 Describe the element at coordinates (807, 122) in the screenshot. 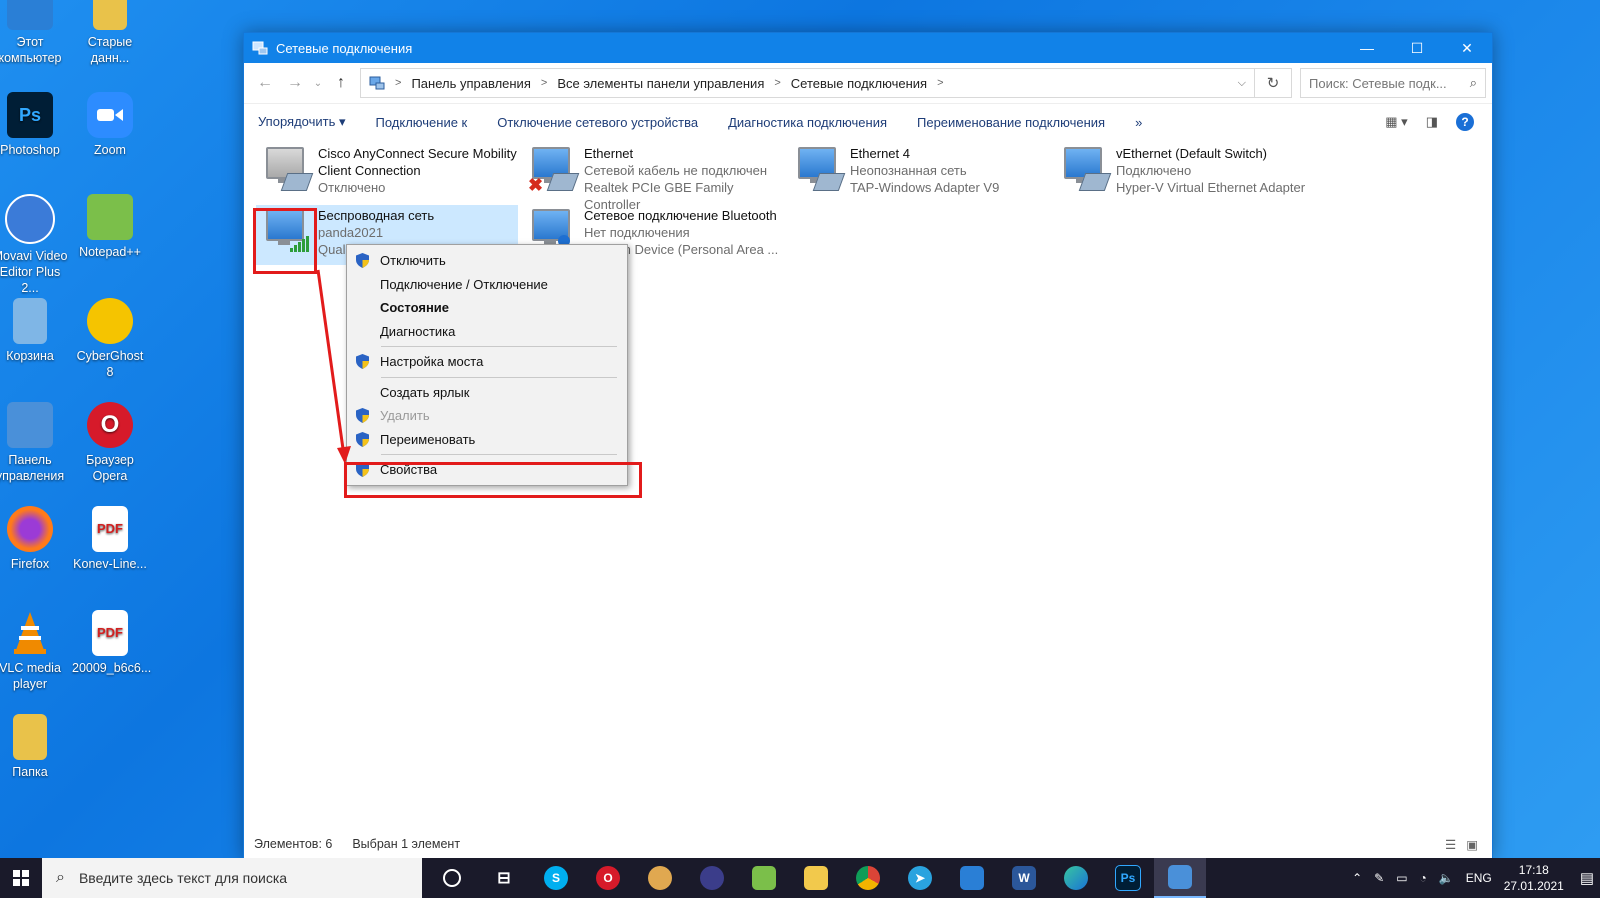

I see `diagnose-button: Диагностика подключения` at that location.